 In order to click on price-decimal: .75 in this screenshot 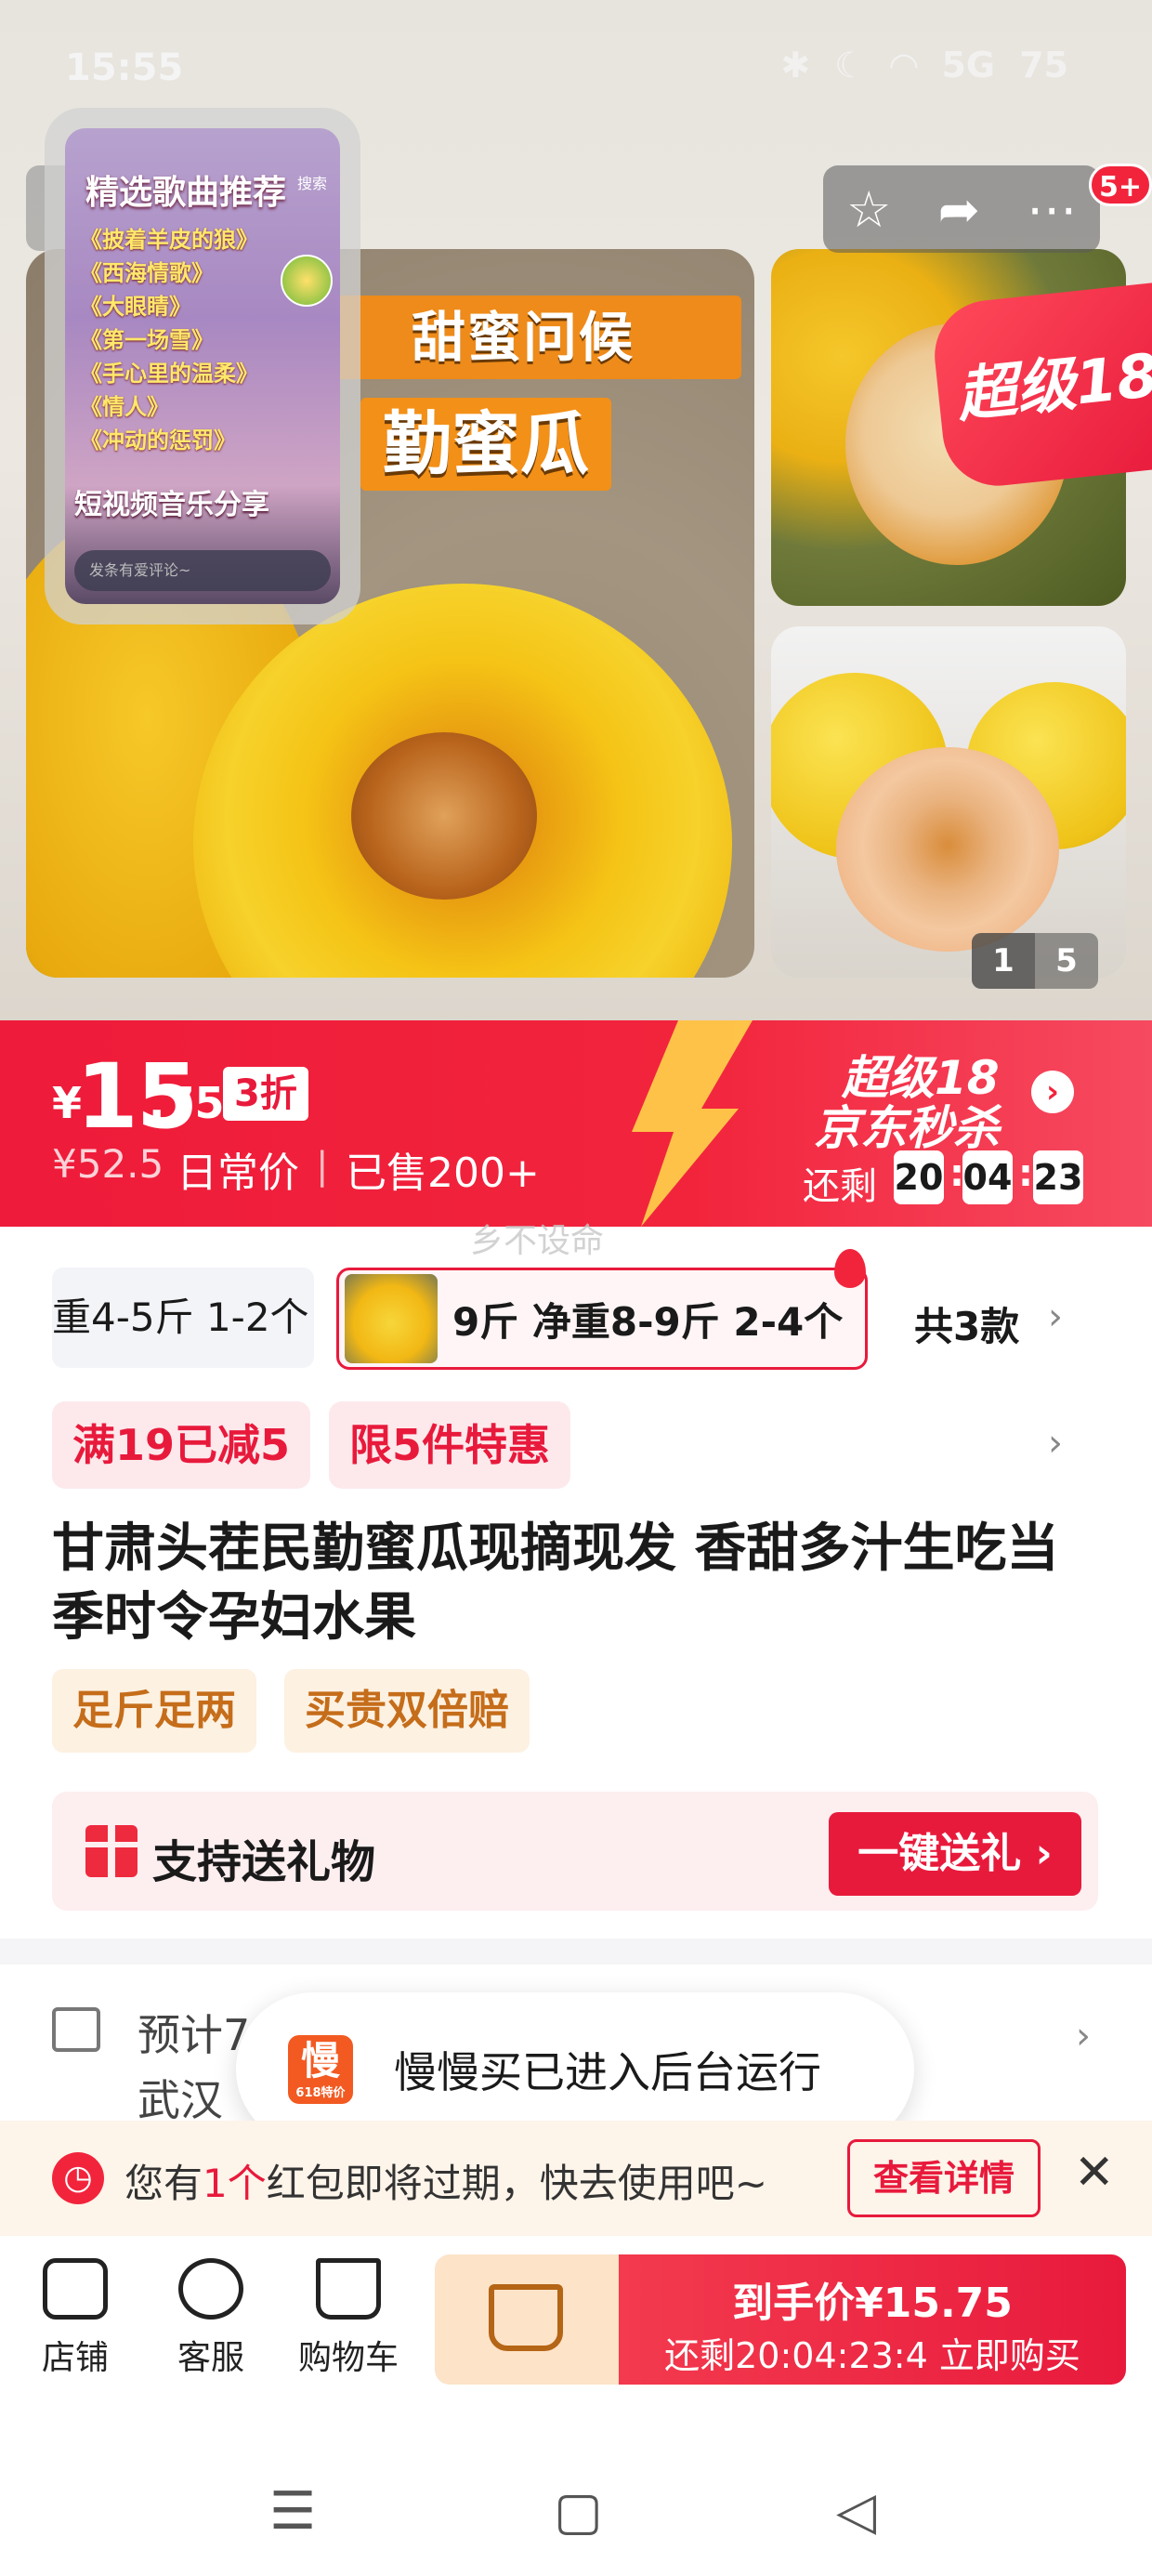, I will do `click(187, 1103)`.